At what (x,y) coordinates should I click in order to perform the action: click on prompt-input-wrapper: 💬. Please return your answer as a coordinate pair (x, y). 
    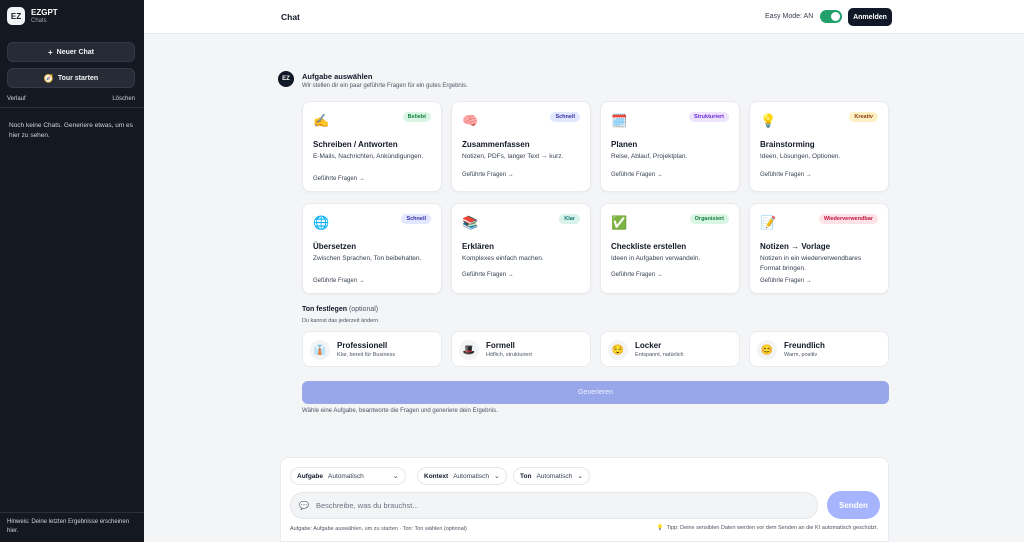
    Looking at the image, I should click on (554, 505).